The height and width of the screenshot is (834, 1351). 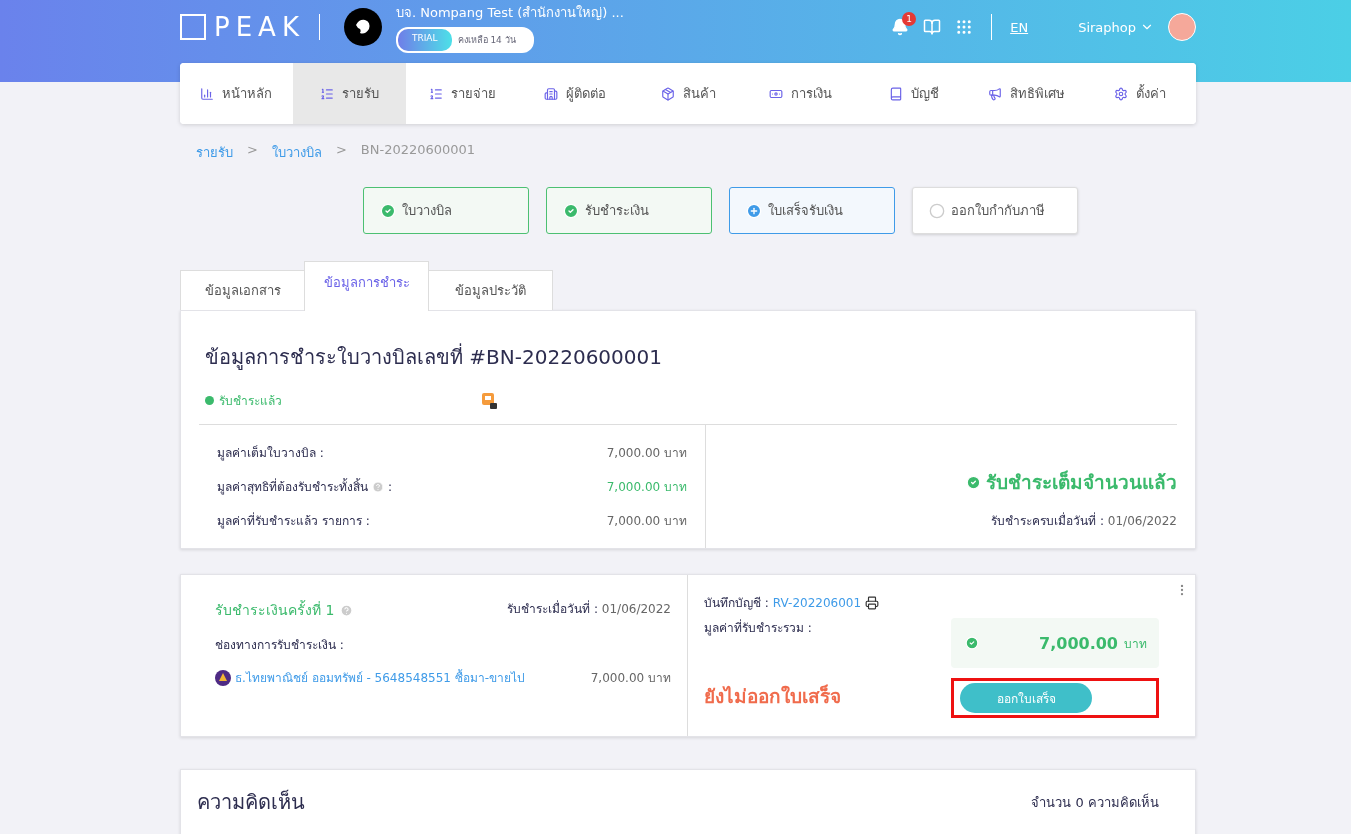 What do you see at coordinates (486, 40) in the screenshot?
I see `trial-remaining: คงเหลือ 14 วัน` at bounding box center [486, 40].